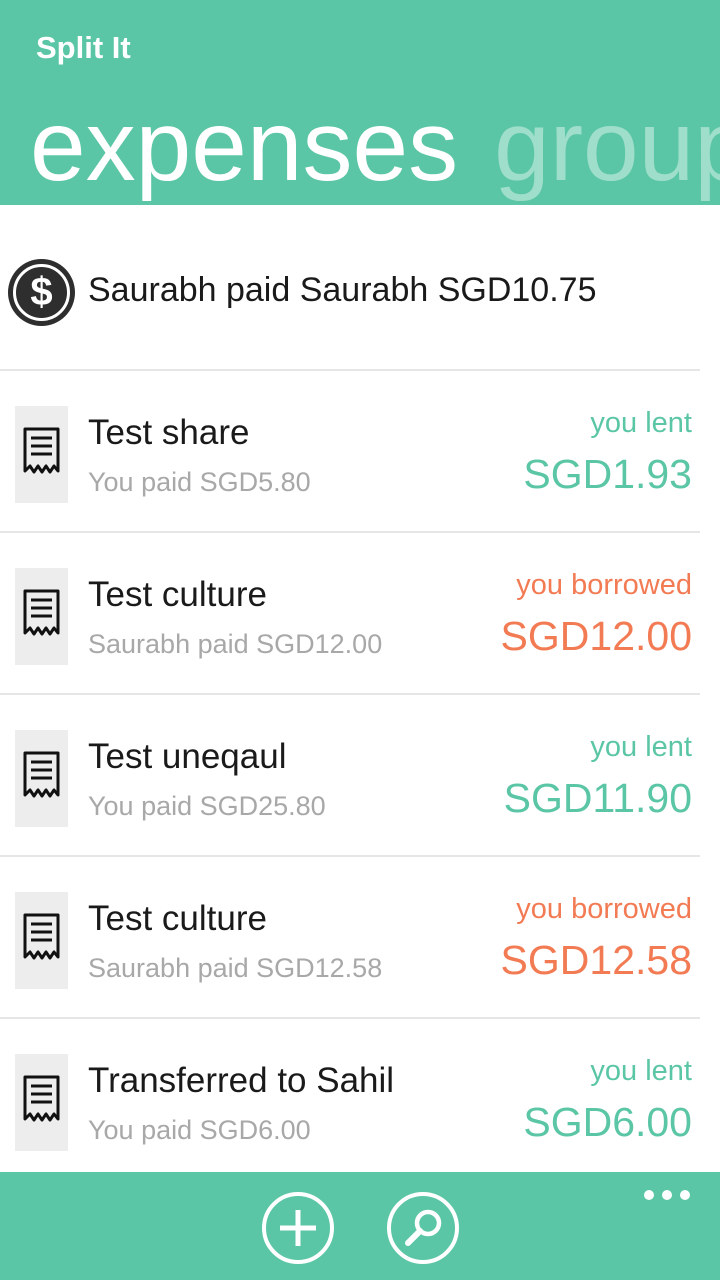 The image size is (720, 1280). I want to click on pivot-tab-groups: groups, so click(607, 145).